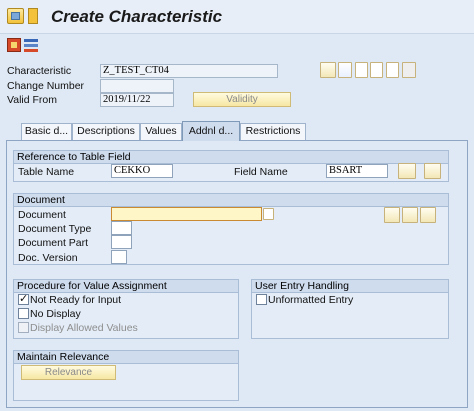 The height and width of the screenshot is (411, 474). Describe the element at coordinates (137, 16) in the screenshot. I see `page-title: Create Characteristic` at that location.